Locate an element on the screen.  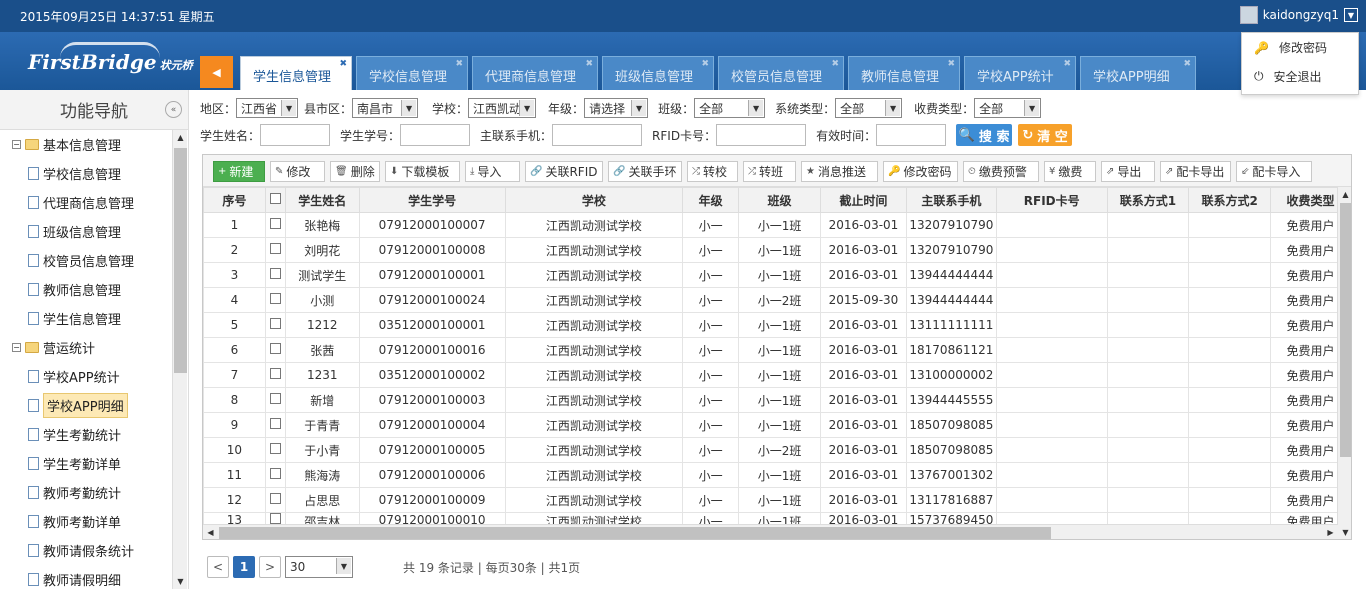
tab-6: 学校APP统计 ✖ is located at coordinates (1020, 73).